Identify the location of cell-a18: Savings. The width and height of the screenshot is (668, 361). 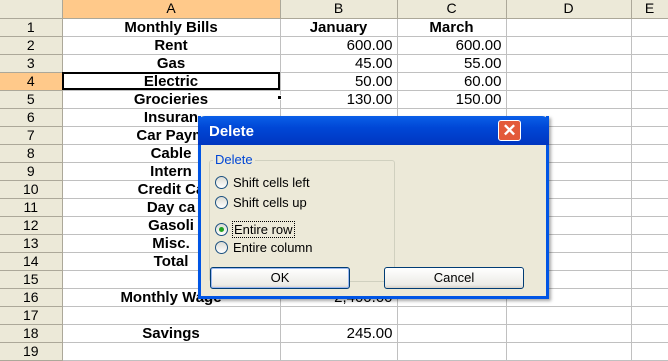
(171, 333).